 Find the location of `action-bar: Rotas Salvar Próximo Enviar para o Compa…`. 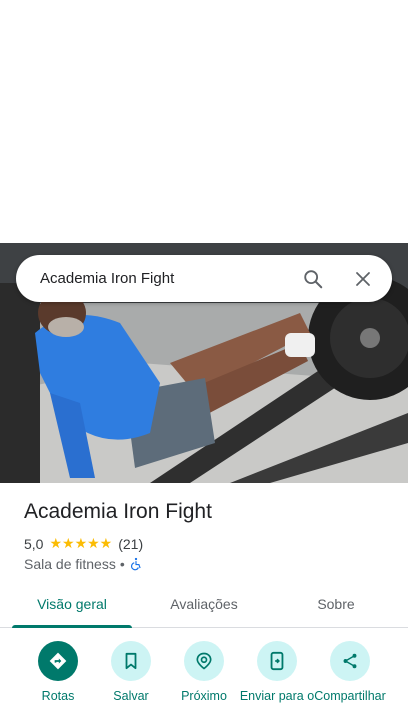

action-bar: Rotas Salvar Próximo Enviar para o Compa… is located at coordinates (204, 683).